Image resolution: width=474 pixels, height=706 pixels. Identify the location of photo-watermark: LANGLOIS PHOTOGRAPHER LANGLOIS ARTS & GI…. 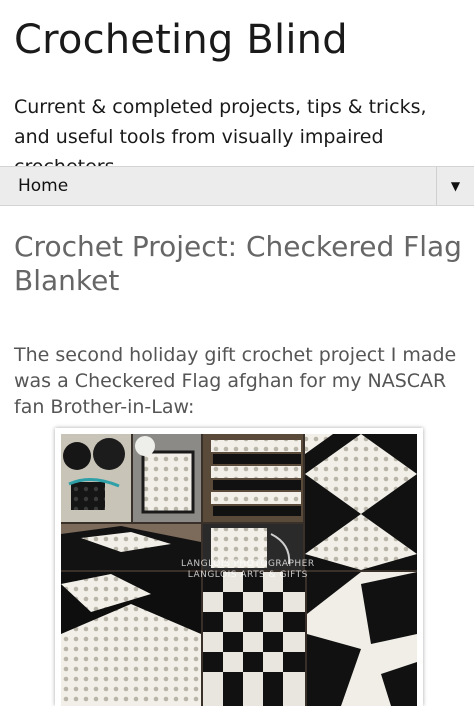
(248, 569).